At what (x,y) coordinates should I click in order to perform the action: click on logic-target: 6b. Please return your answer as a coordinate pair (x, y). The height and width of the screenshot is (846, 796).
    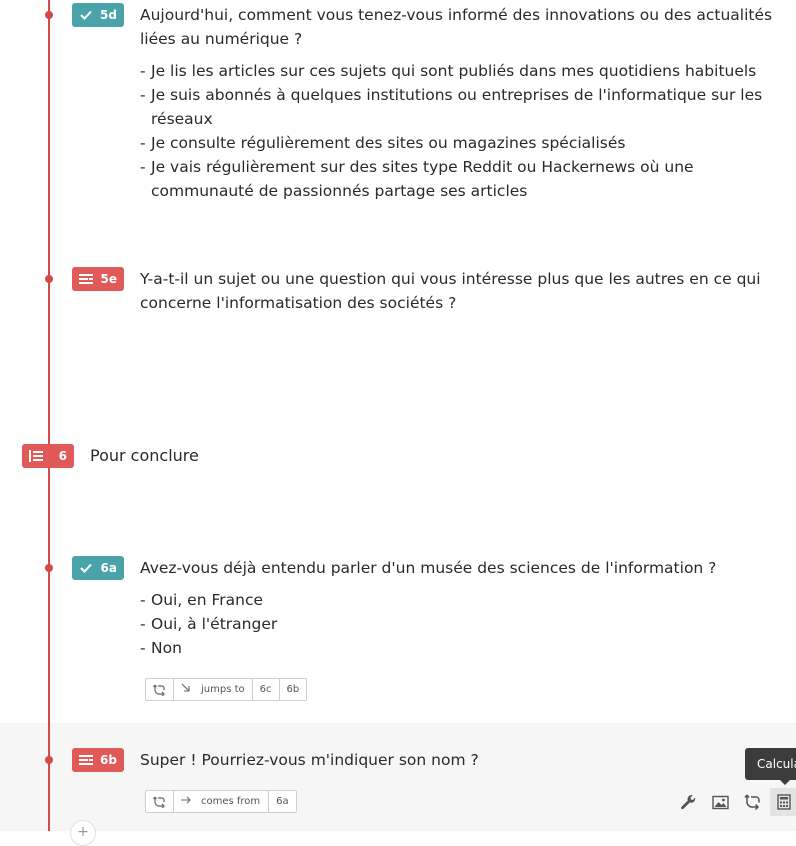
    Looking at the image, I should click on (292, 689).